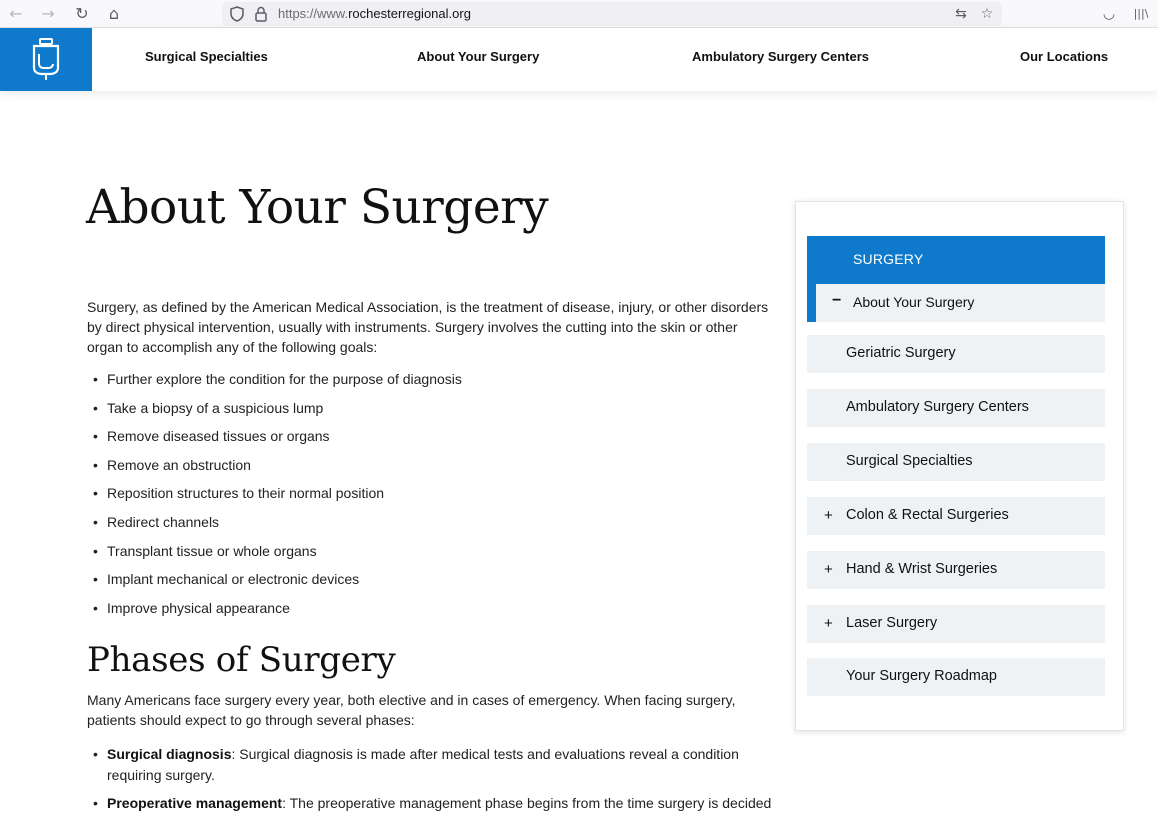  What do you see at coordinates (261, 14) in the screenshot?
I see `lock-icon` at bounding box center [261, 14].